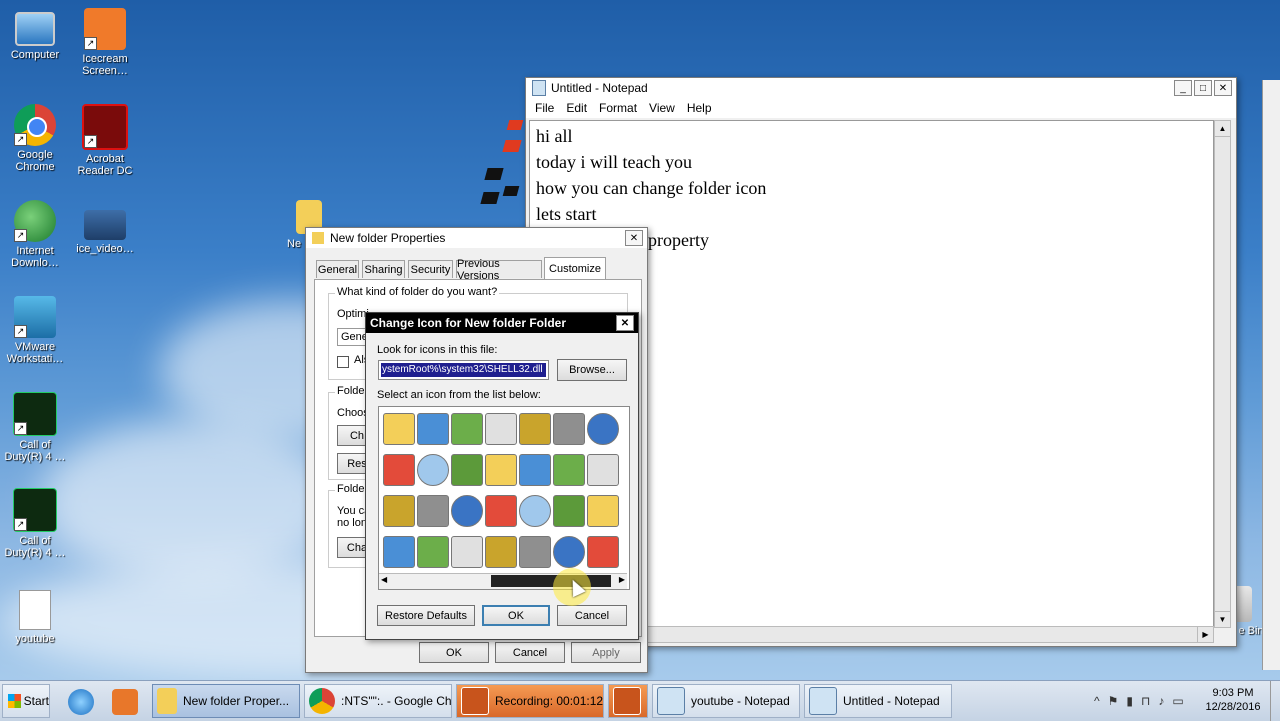 The image size is (1280, 721). I want to click on scroll-left-button: ◀, so click(384, 579).